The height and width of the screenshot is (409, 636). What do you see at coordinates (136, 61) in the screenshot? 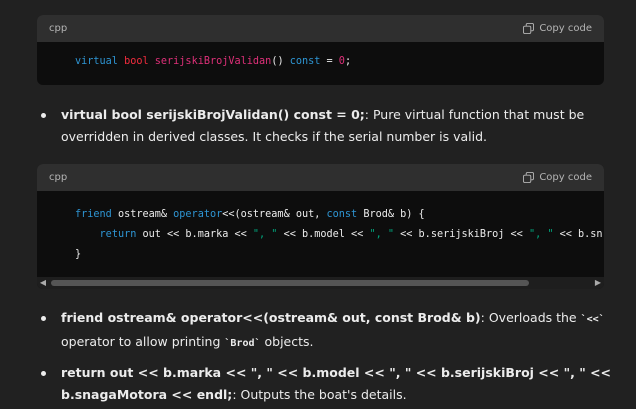
I see `code-token: bool` at bounding box center [136, 61].